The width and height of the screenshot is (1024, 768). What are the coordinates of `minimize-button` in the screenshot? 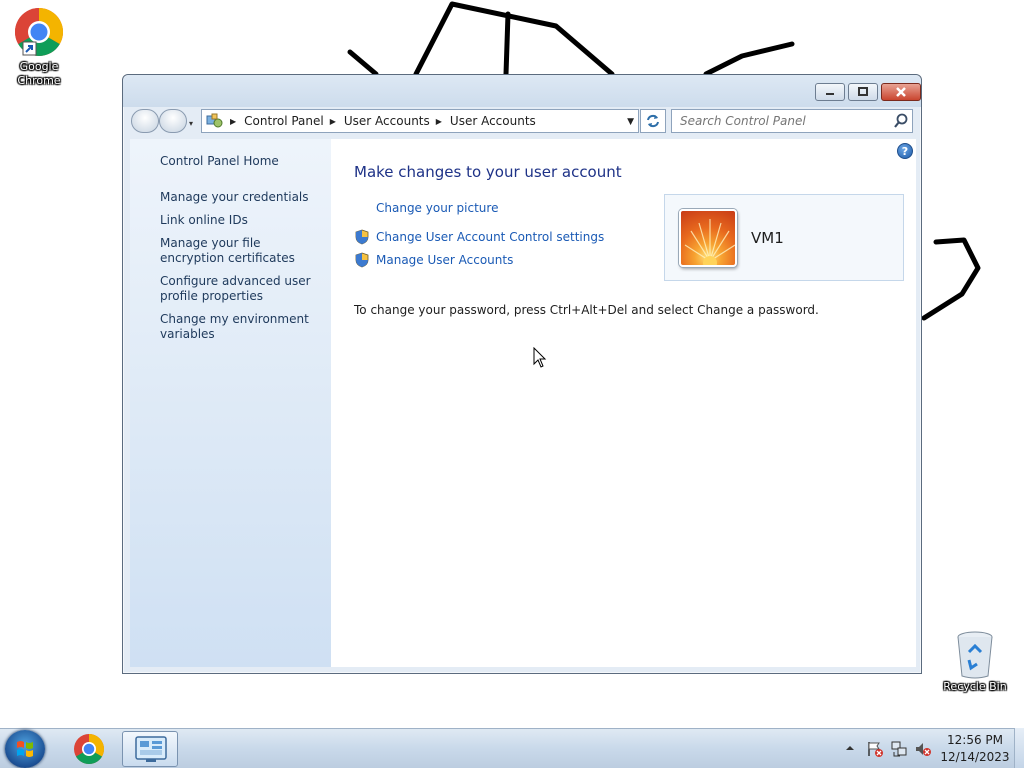 It's located at (830, 92).